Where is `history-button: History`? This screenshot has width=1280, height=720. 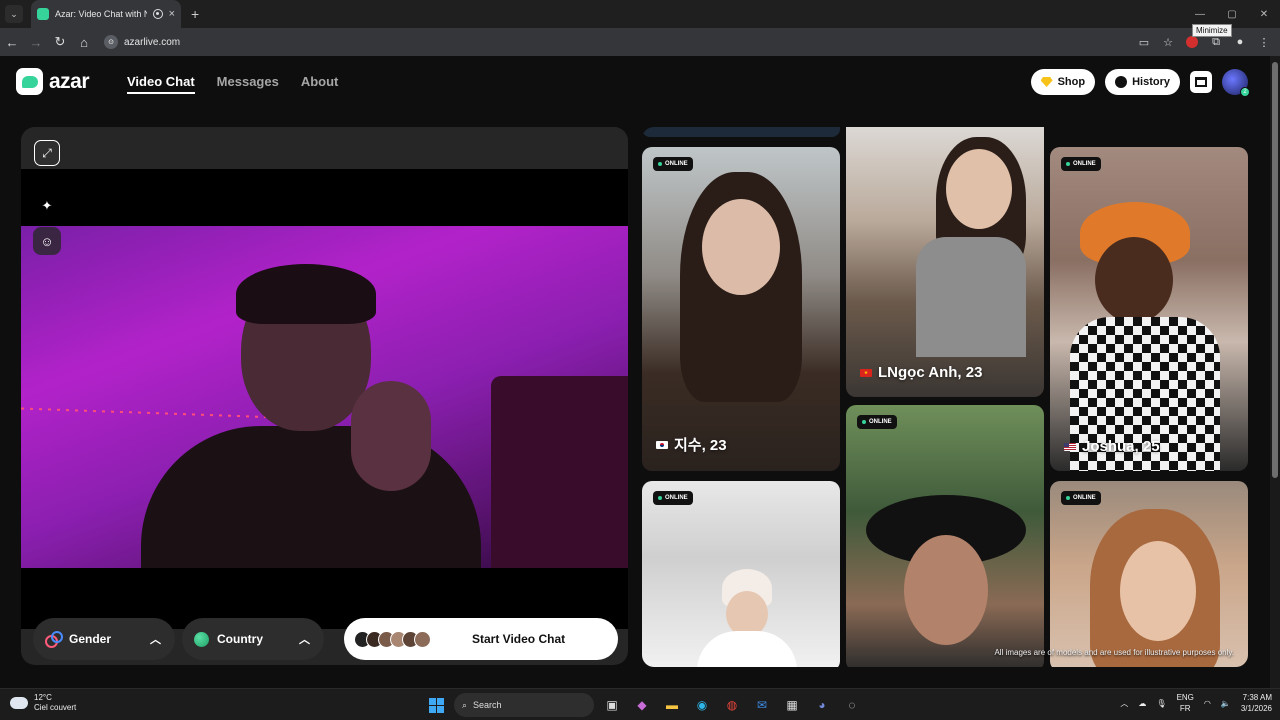
history-button: History is located at coordinates (1142, 82).